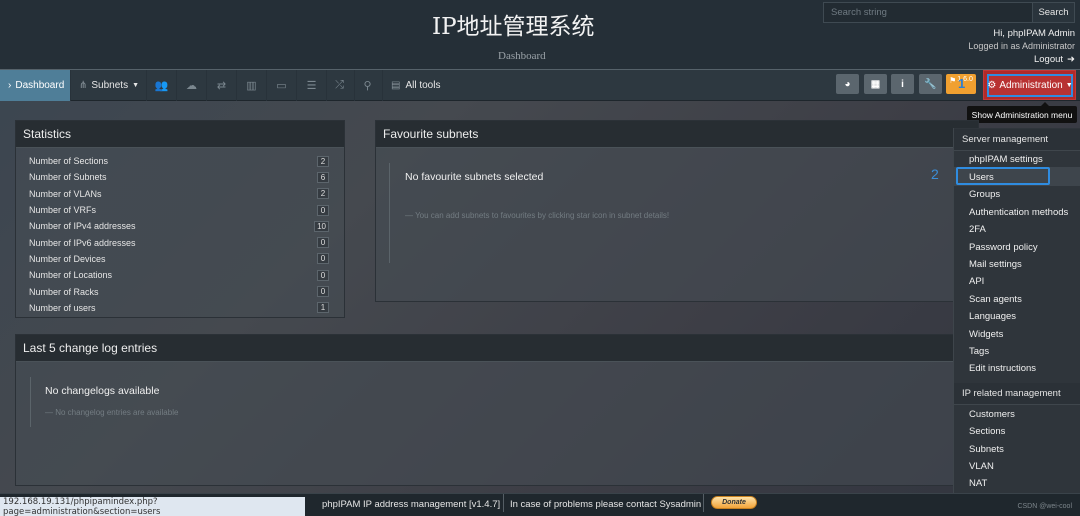 Image resolution: width=1080 pixels, height=516 pixels. What do you see at coordinates (65, 193) in the screenshot?
I see `stat-label: Number of VLANs` at bounding box center [65, 193].